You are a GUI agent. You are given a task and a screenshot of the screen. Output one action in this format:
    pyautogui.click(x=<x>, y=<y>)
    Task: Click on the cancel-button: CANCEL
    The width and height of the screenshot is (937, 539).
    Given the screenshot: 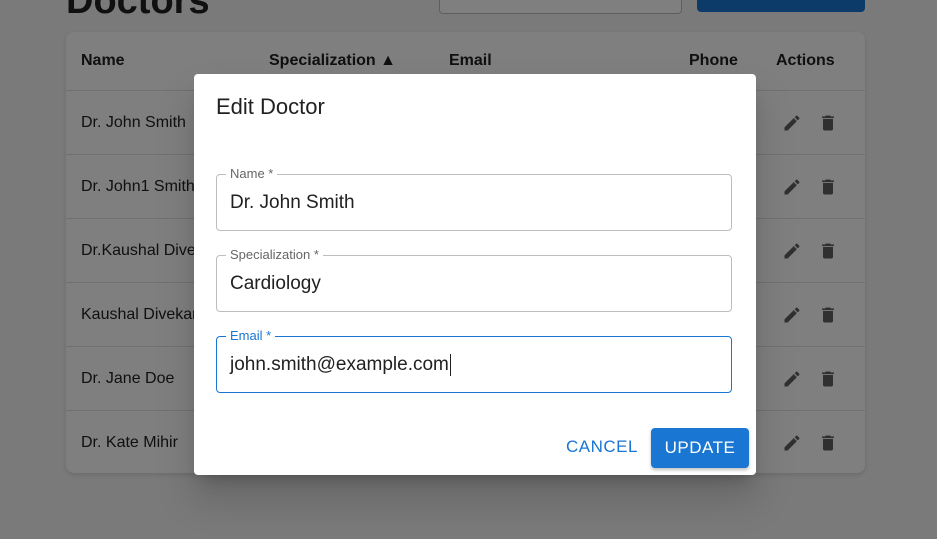 What is the action you would take?
    pyautogui.click(x=602, y=447)
    